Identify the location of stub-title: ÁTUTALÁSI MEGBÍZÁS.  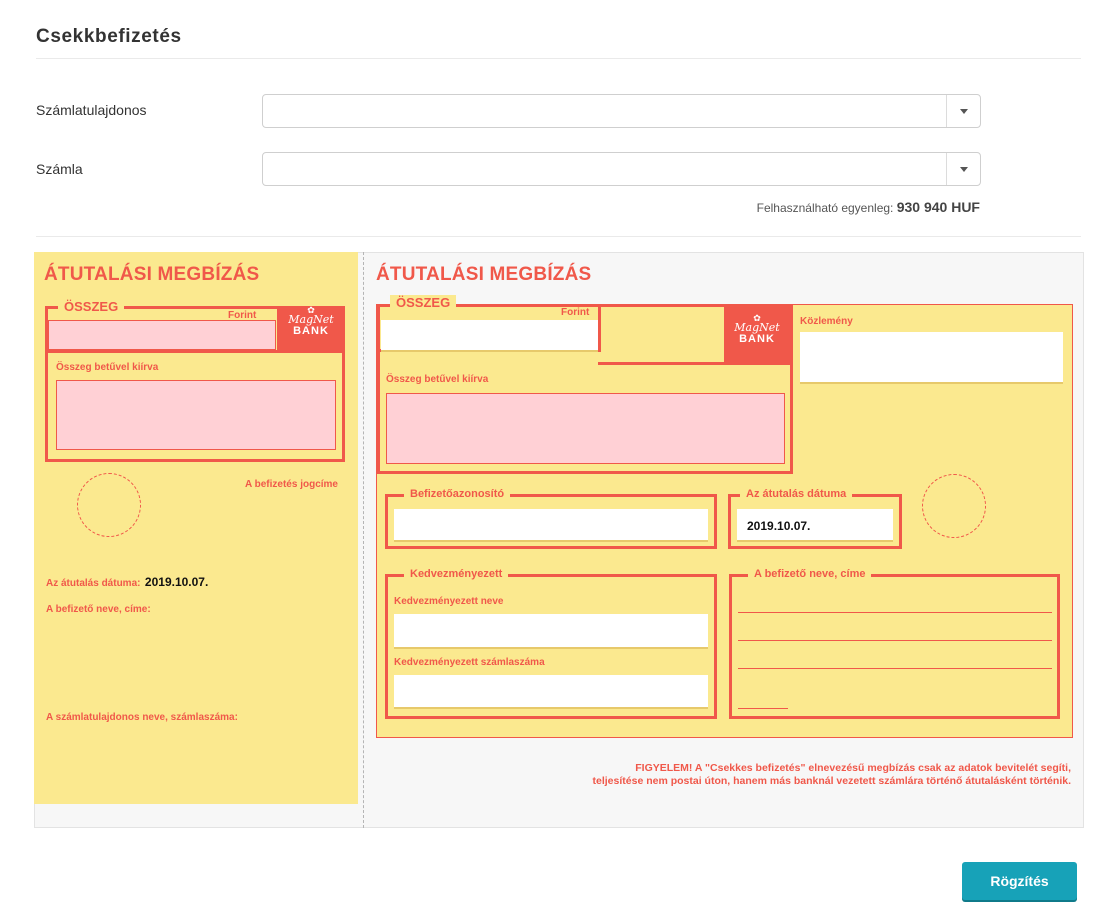
(152, 274).